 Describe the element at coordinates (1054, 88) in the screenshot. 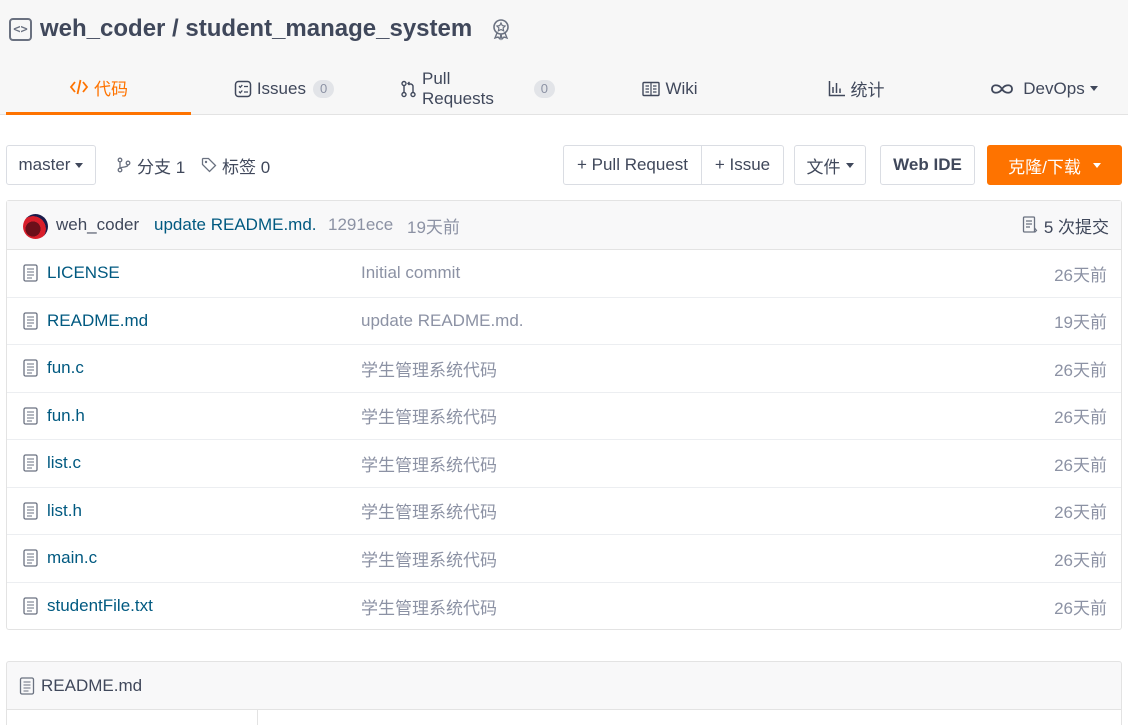

I see `tab-devops-label: DevOps` at that location.